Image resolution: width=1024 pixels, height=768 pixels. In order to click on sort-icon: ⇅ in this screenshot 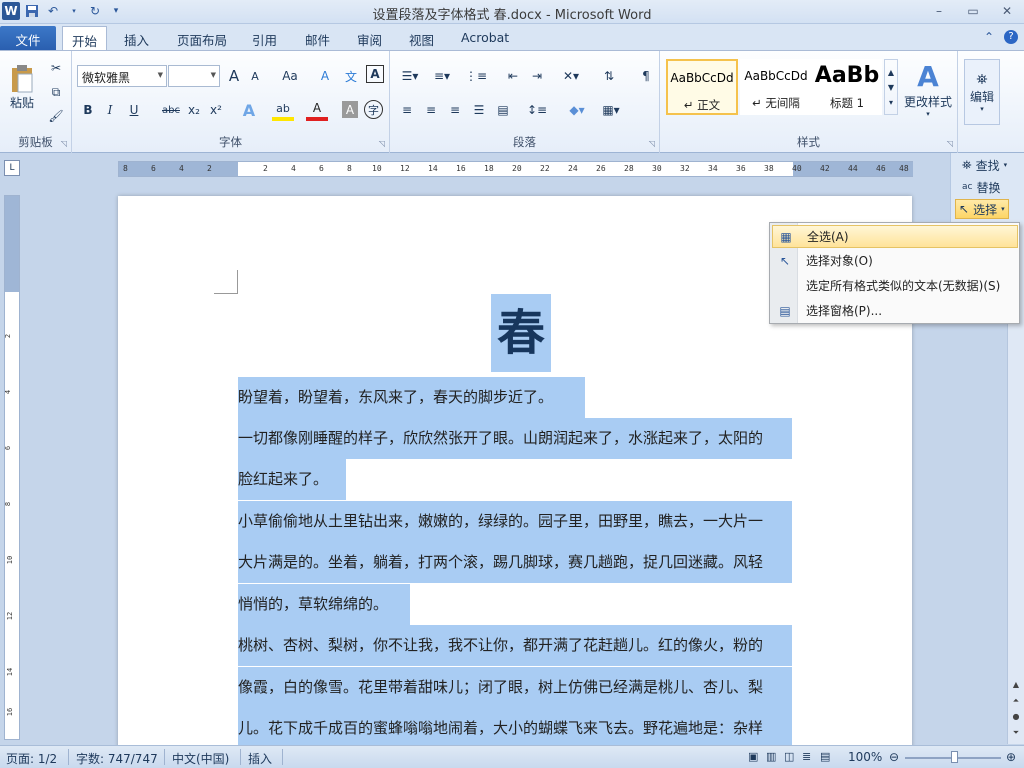, I will do `click(609, 76)`.